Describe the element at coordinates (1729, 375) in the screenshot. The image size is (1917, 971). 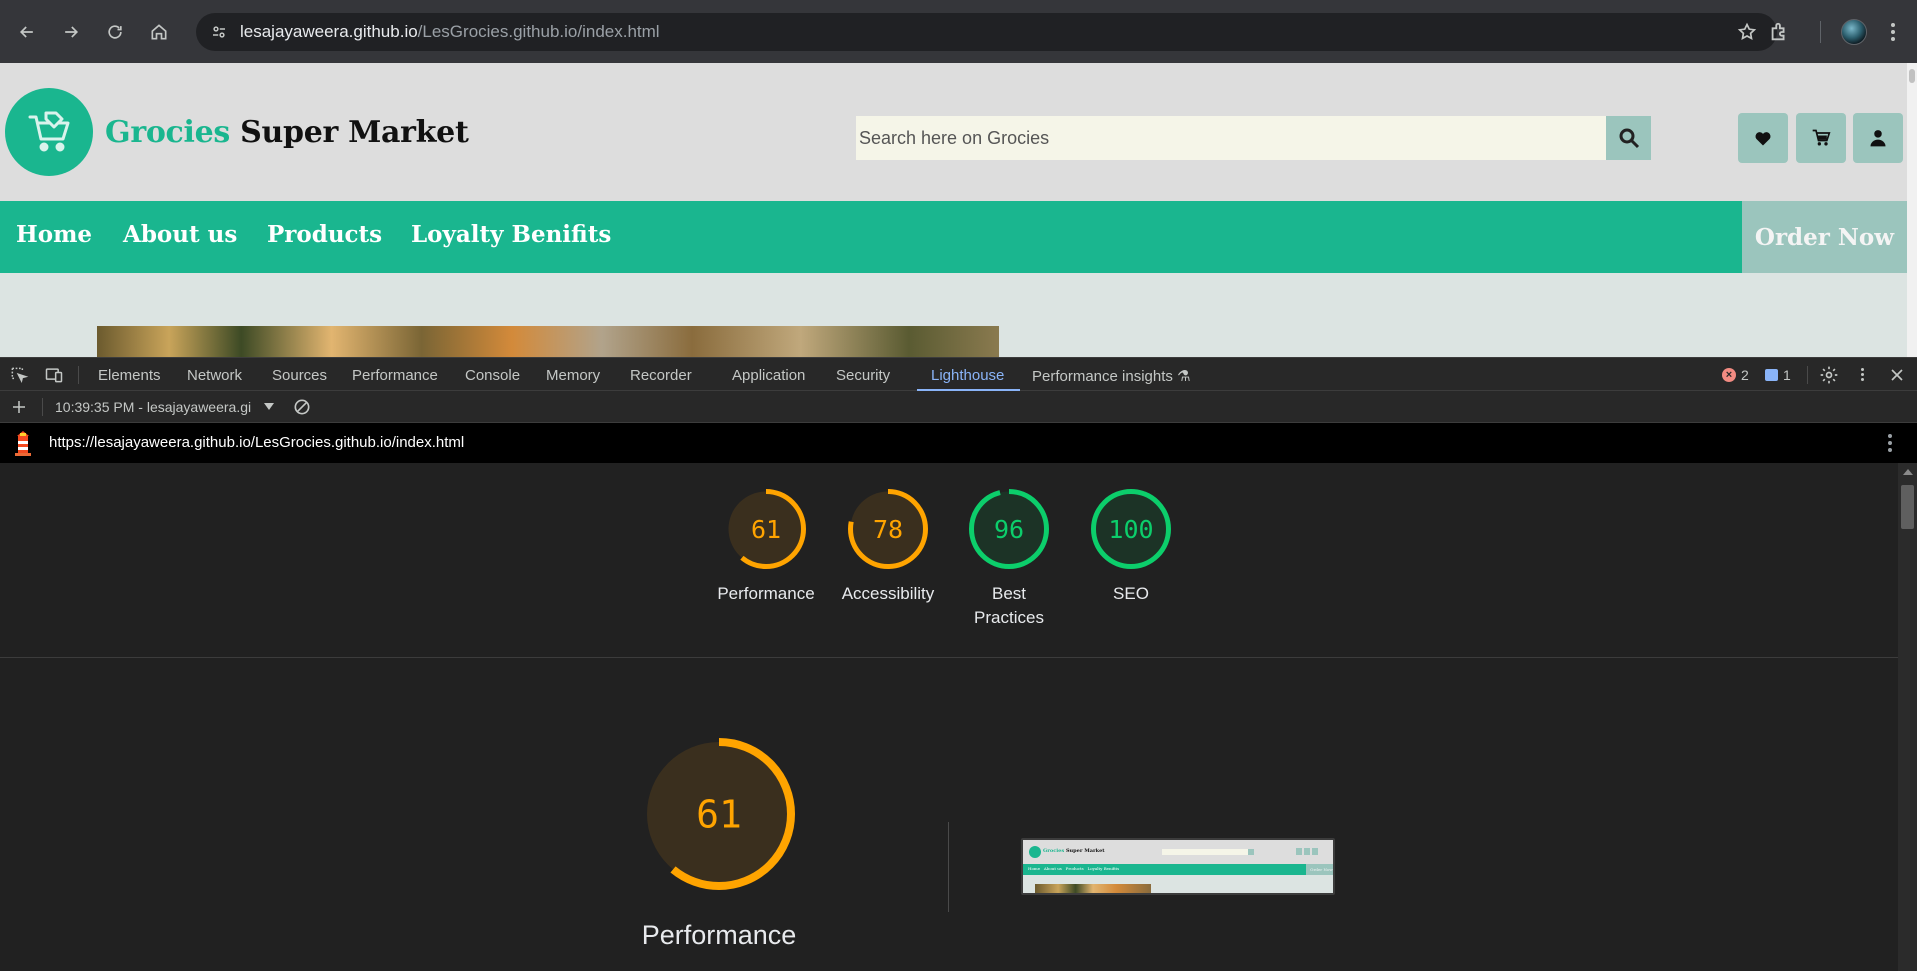
I see `error-icon: ×` at that location.